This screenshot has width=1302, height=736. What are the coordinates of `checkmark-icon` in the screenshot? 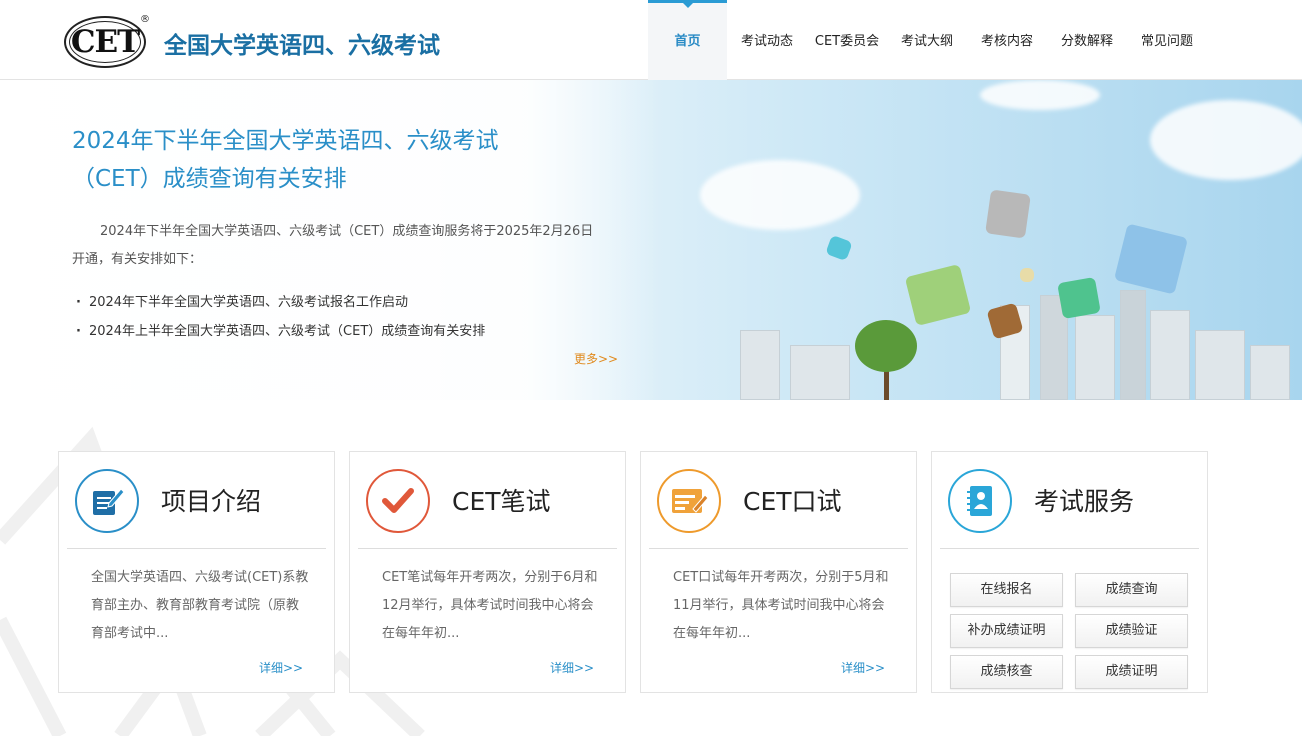 It's located at (398, 501).